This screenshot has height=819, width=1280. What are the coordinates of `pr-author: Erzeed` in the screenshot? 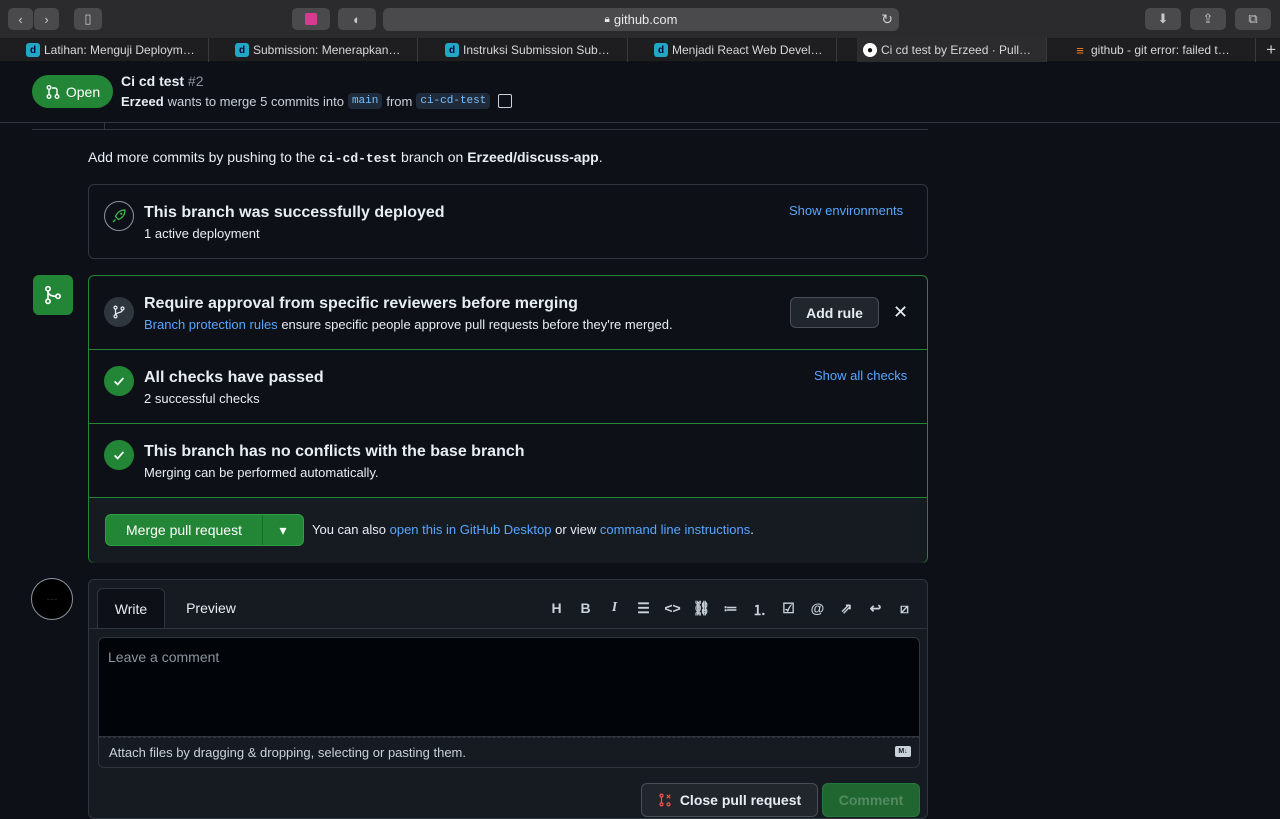 It's located at (142, 101).